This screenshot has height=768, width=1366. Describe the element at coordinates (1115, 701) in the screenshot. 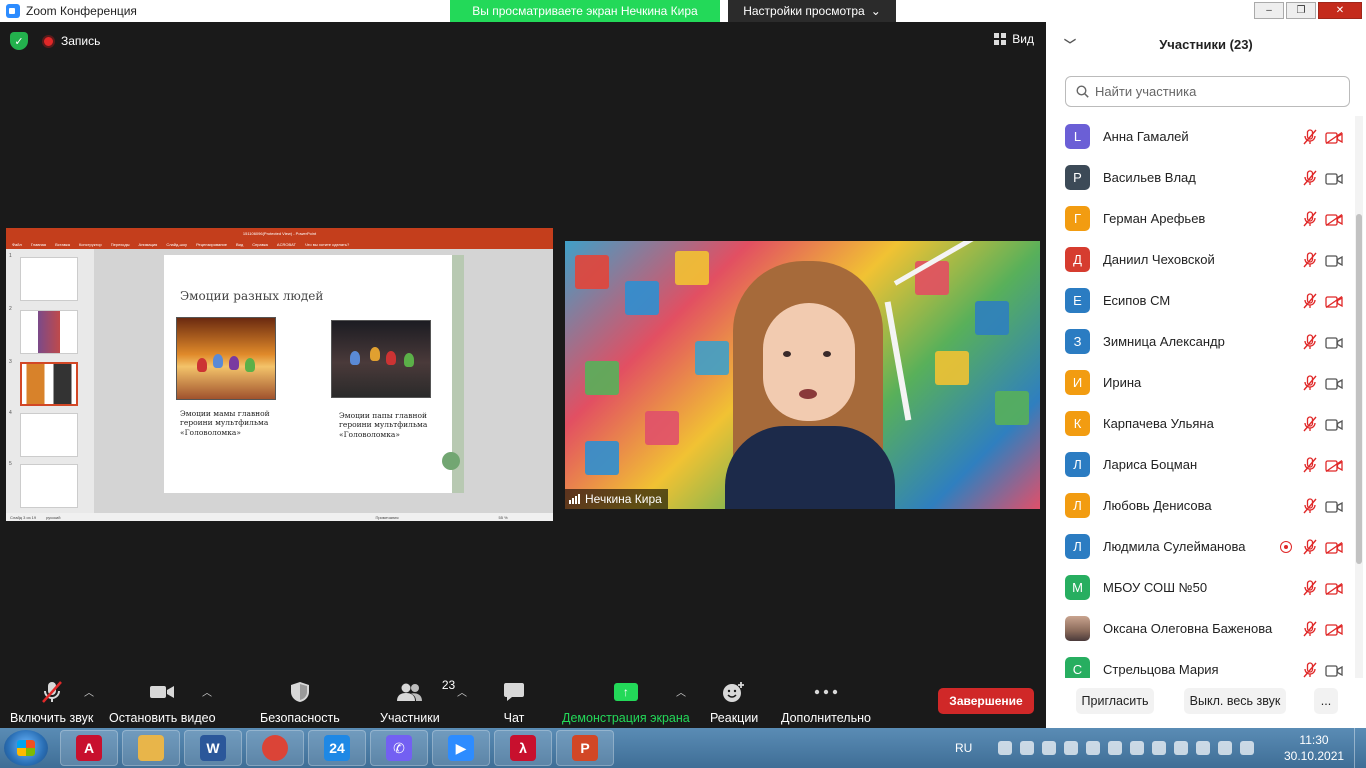

I see `invite-button: Пригласить` at that location.